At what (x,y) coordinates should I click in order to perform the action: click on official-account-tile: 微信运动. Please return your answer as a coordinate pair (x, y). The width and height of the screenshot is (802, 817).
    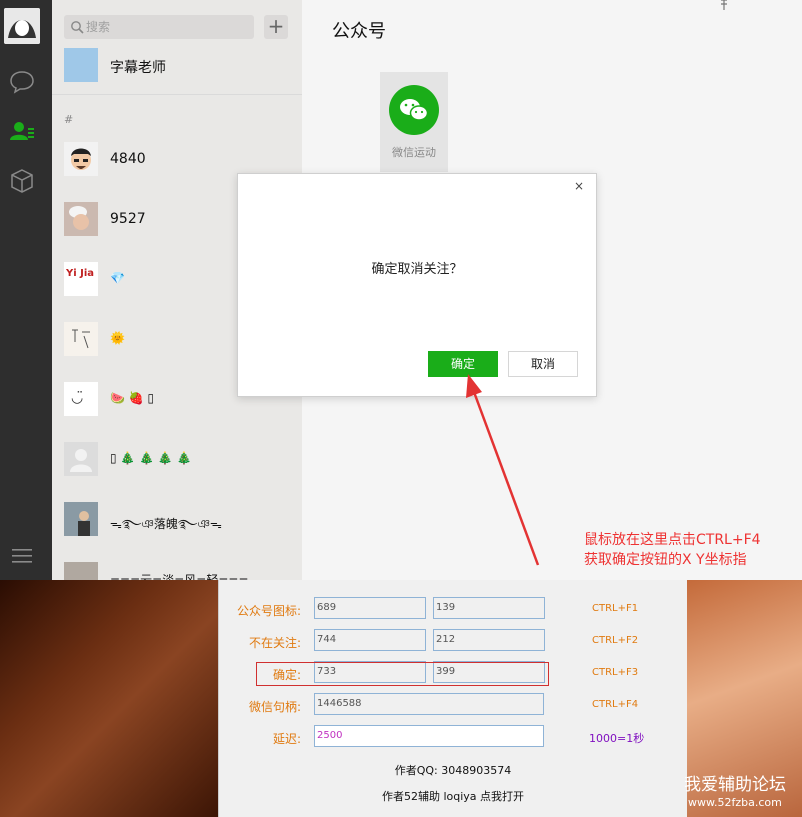
    Looking at the image, I should click on (414, 122).